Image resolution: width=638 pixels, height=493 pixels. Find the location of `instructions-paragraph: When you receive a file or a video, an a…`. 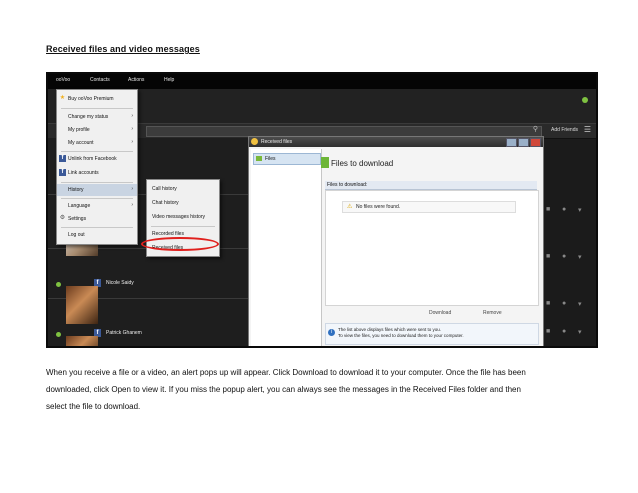

instructions-paragraph: When you receive a file or a video, an a… is located at coordinates (322, 389).